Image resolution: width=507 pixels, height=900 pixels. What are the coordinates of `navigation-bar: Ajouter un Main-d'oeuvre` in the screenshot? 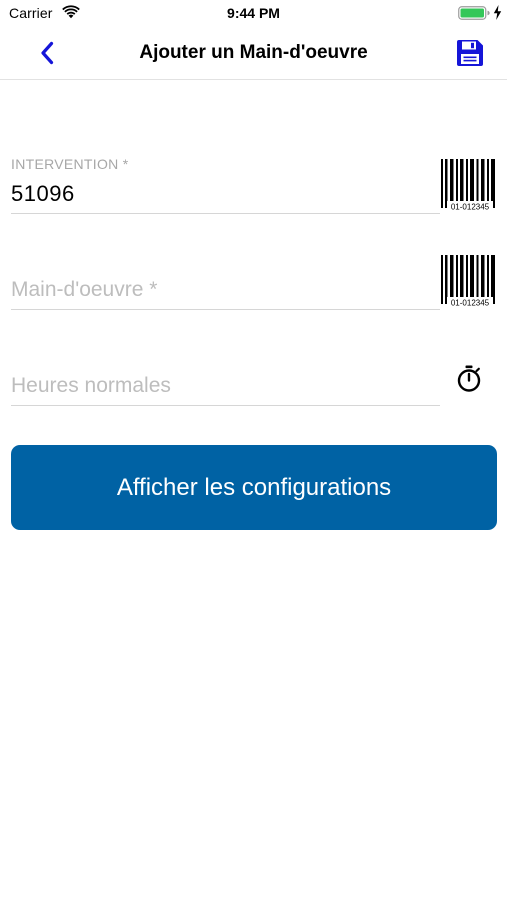 It's located at (253, 54).